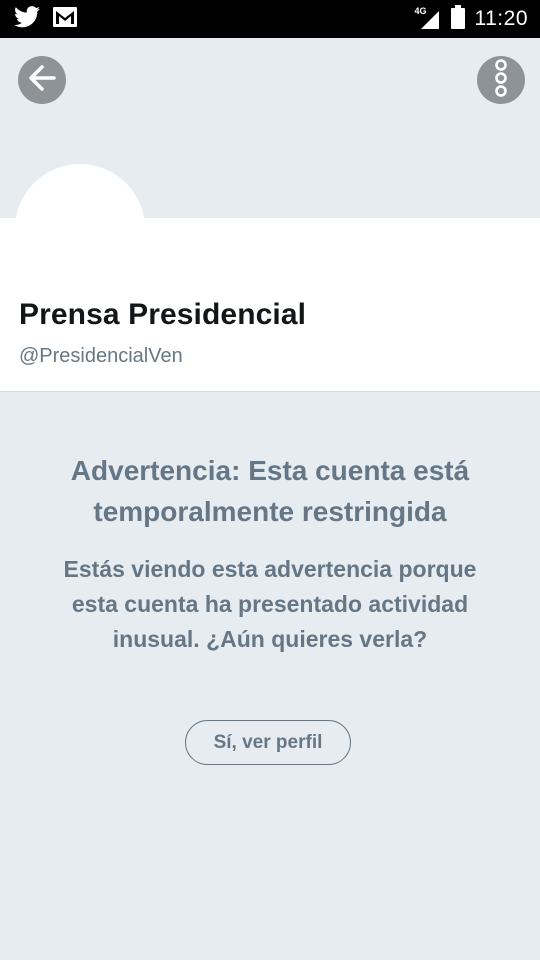 The width and height of the screenshot is (540, 960). Describe the element at coordinates (268, 742) in the screenshot. I see `view-profile-button: Sí, ver perfil` at that location.